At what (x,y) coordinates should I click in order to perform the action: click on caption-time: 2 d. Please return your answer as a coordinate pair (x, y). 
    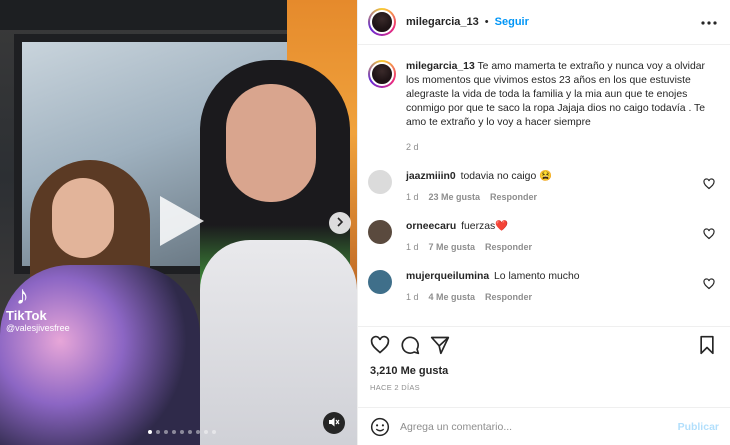
    Looking at the image, I should click on (563, 147).